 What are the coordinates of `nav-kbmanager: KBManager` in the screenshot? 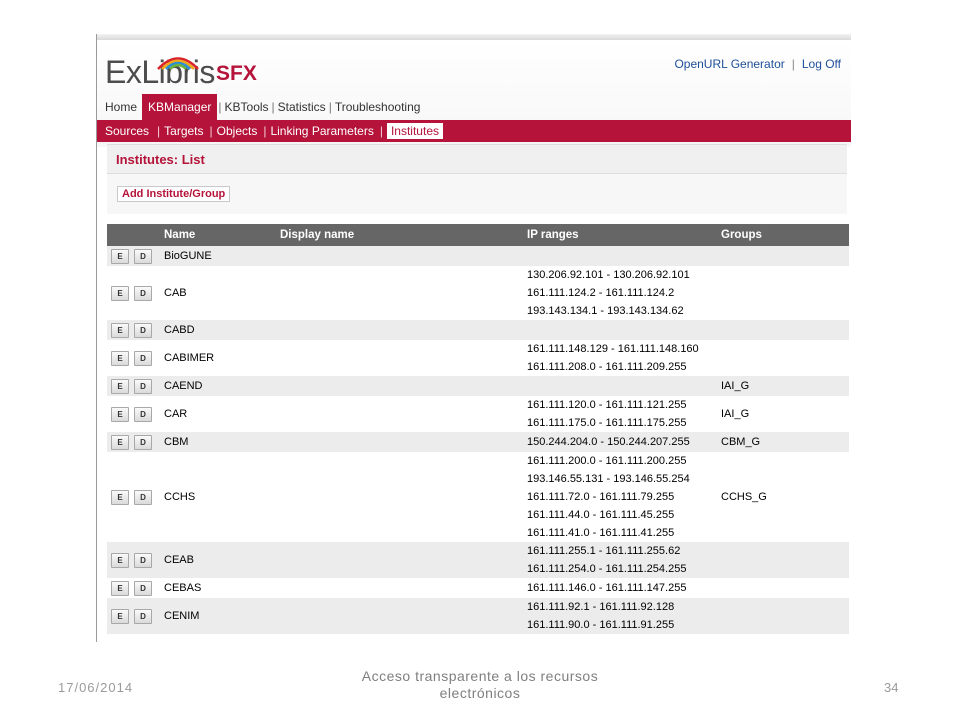 It's located at (180, 107).